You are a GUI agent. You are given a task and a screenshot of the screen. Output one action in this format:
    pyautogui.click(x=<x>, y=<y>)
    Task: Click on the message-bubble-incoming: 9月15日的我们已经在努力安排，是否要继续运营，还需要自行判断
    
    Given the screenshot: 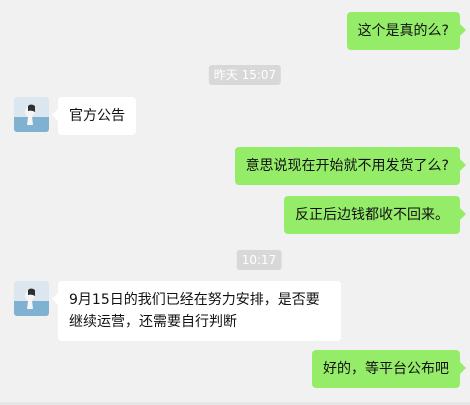 What is the action you would take?
    pyautogui.click(x=196, y=311)
    